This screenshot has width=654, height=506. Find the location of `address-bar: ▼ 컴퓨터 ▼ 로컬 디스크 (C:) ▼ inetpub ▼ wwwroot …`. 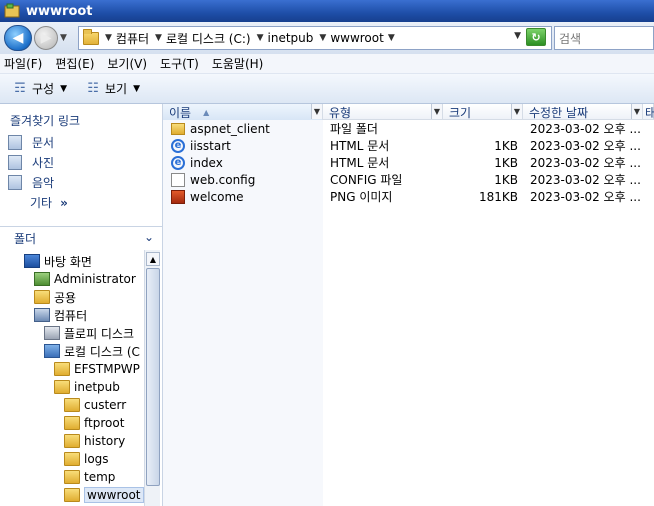

address-bar: ▼ 컴퓨터 ▼ 로컬 디스크 (C:) ▼ inetpub ▼ wwwroot … is located at coordinates (315, 38).